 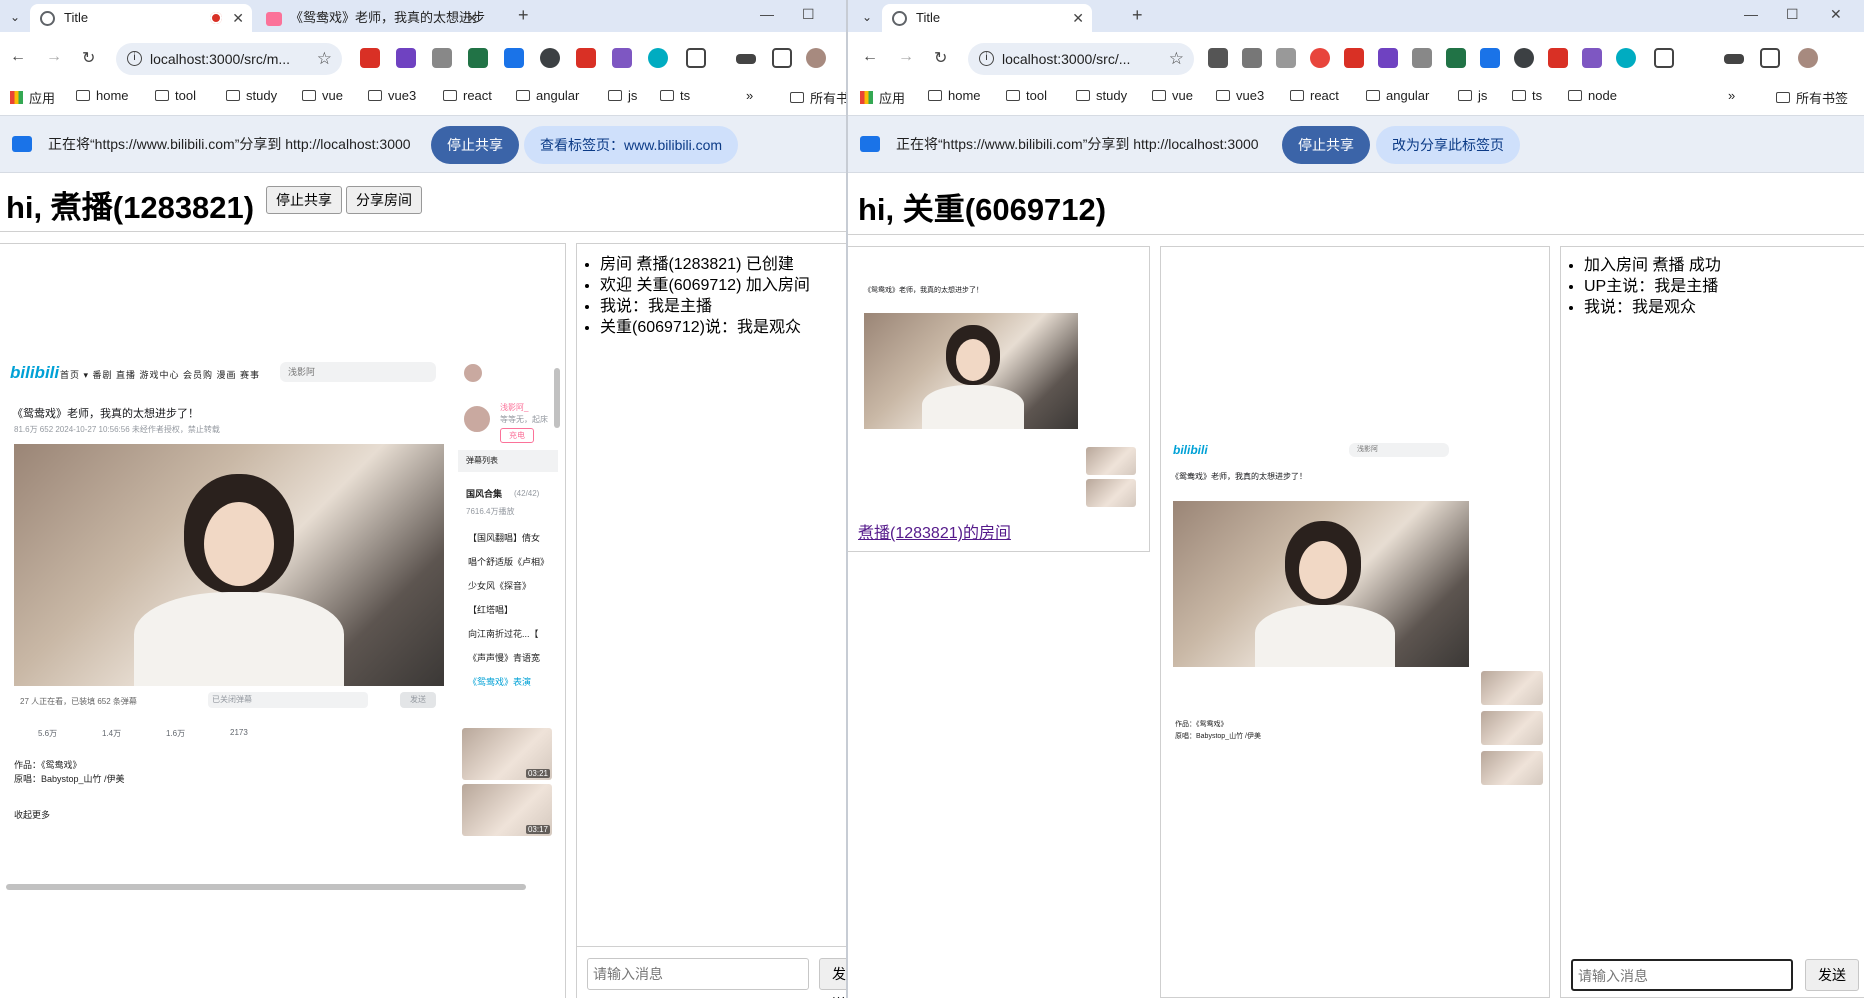 What do you see at coordinates (503, 634) in the screenshot?
I see `playlist-item: 向江南折过花...【` at bounding box center [503, 634].